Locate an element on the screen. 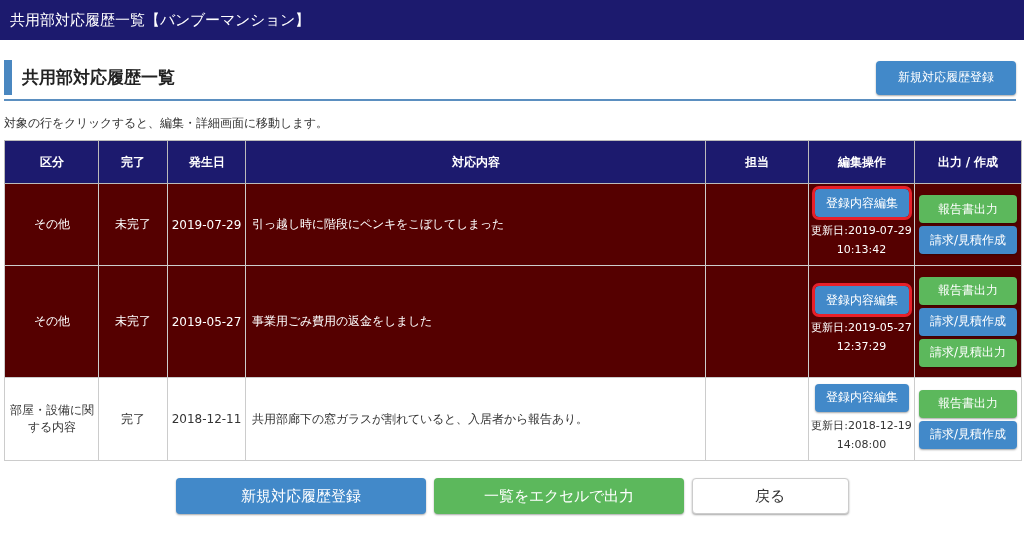 The height and width of the screenshot is (547, 1024). updated-date: 更新日:2019-05-27 12:37:29 is located at coordinates (861, 337).